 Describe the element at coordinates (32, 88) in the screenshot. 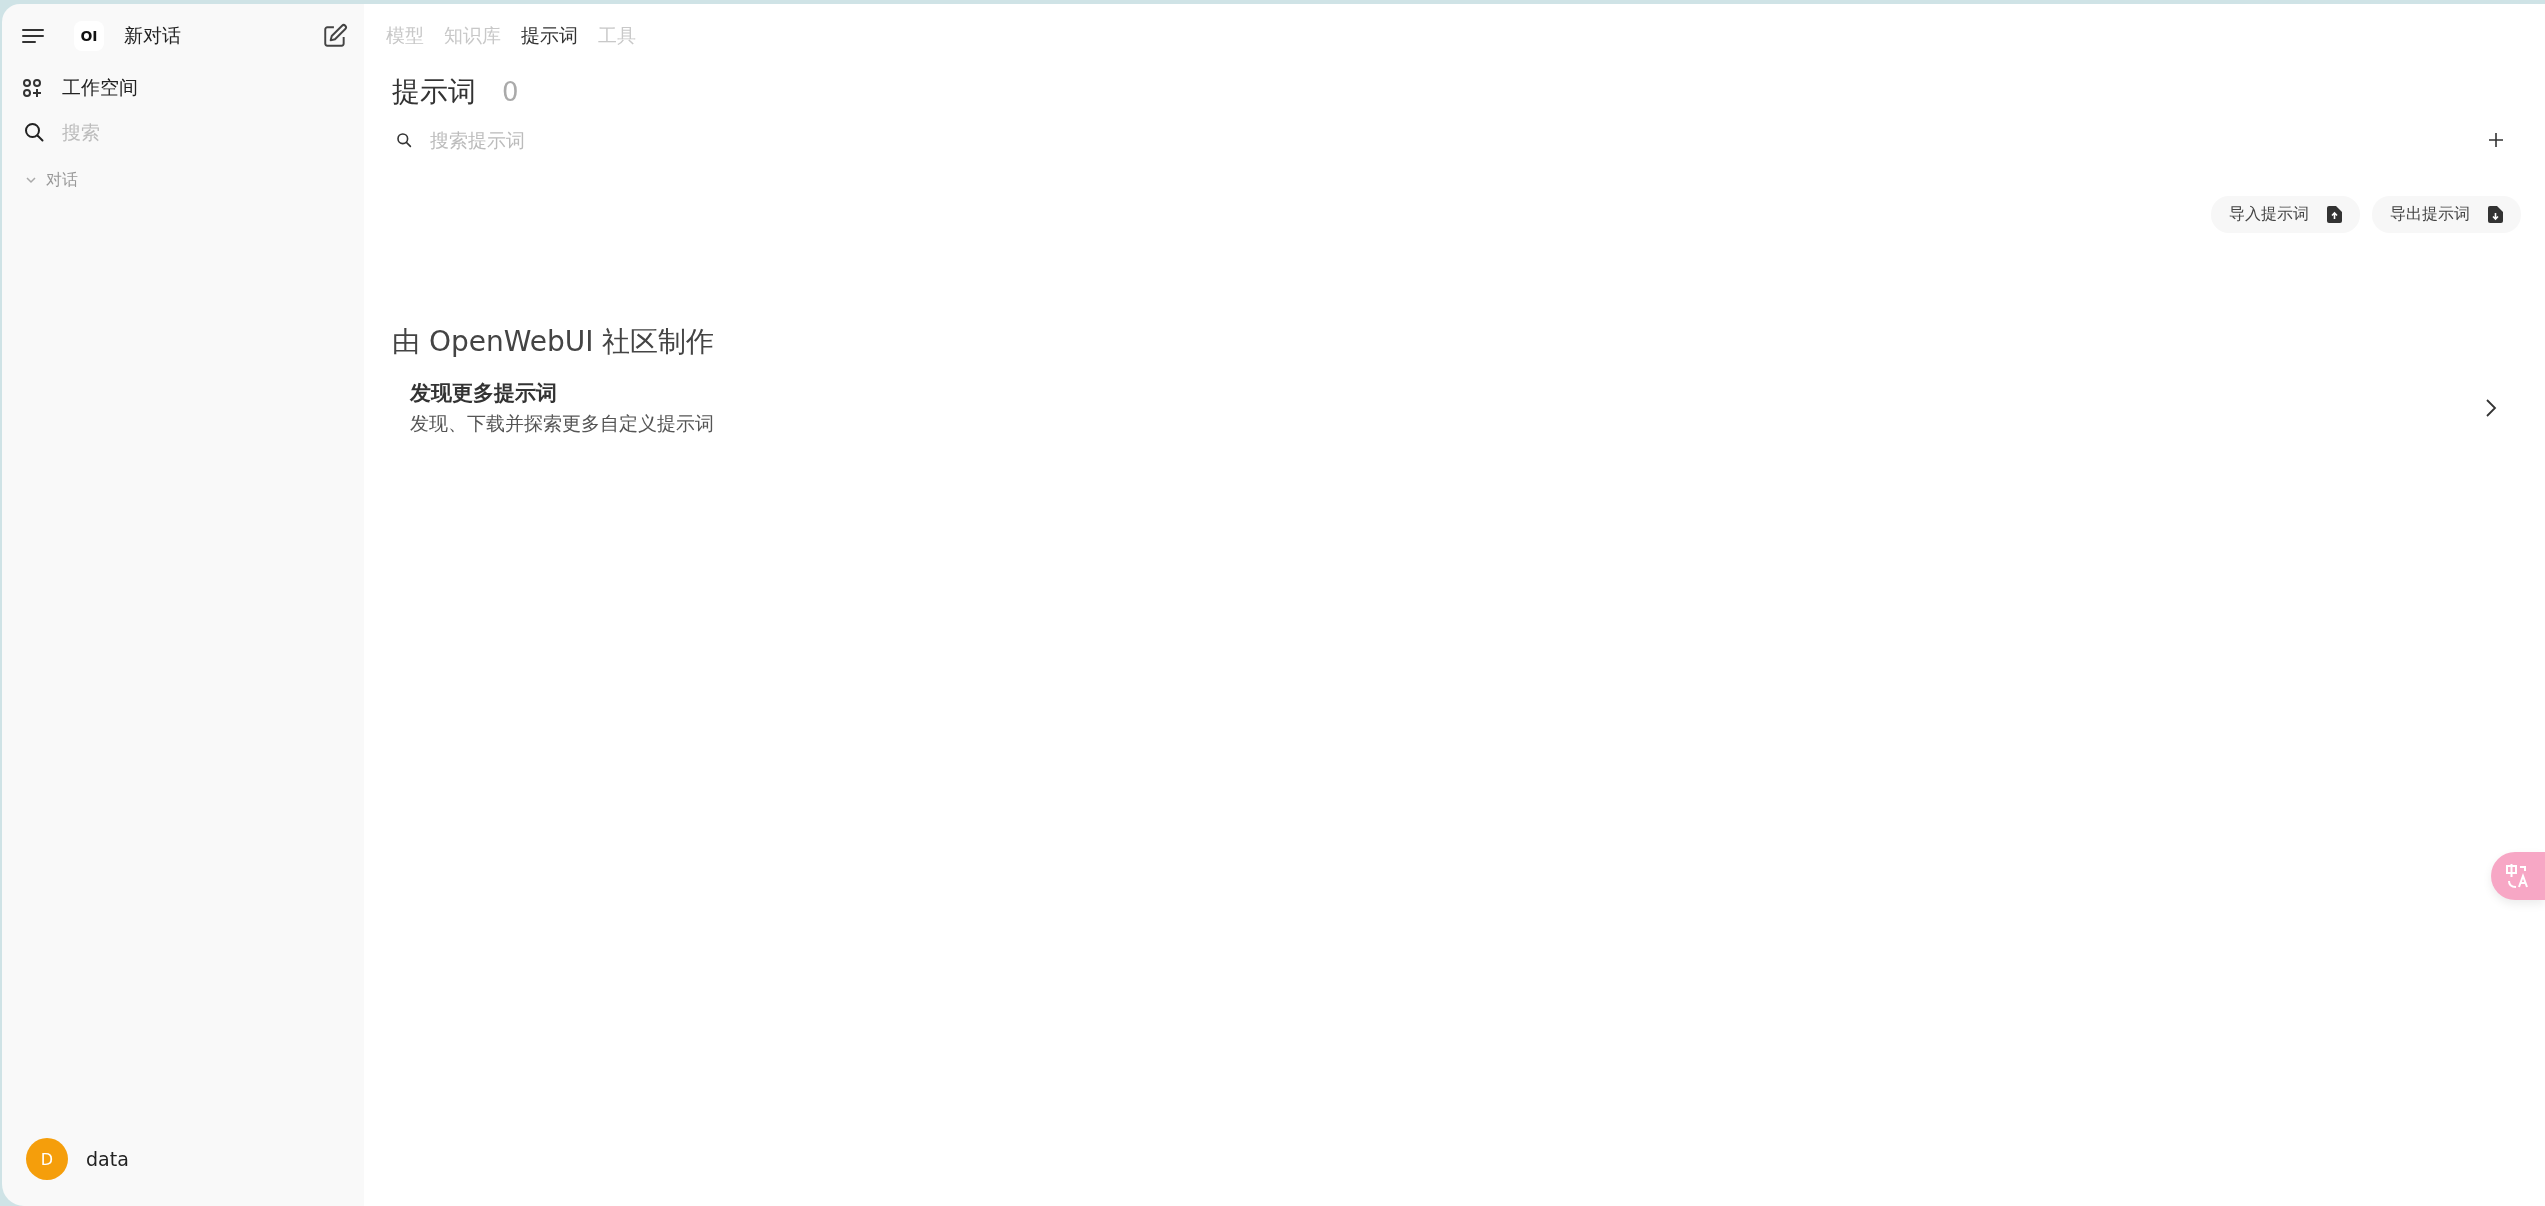

I see `apps-icon` at that location.